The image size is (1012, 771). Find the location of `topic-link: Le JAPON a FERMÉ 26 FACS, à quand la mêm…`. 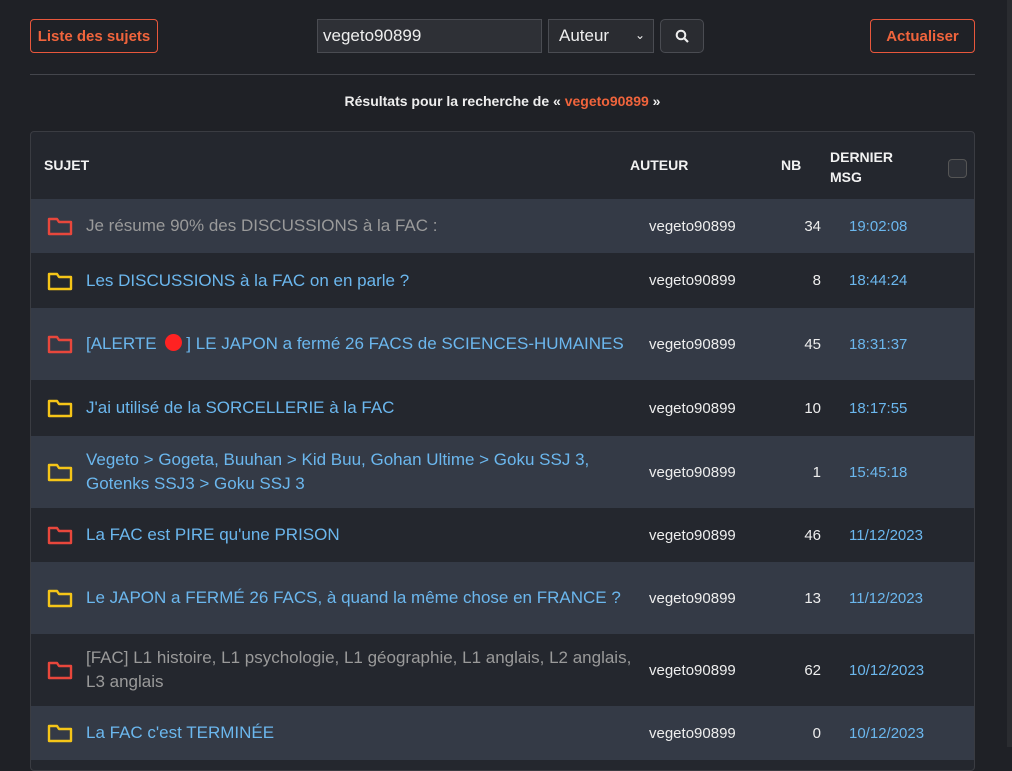

topic-link: Le JAPON a FERMÉ 26 FACS, à quand la mêm… is located at coordinates (366, 598).